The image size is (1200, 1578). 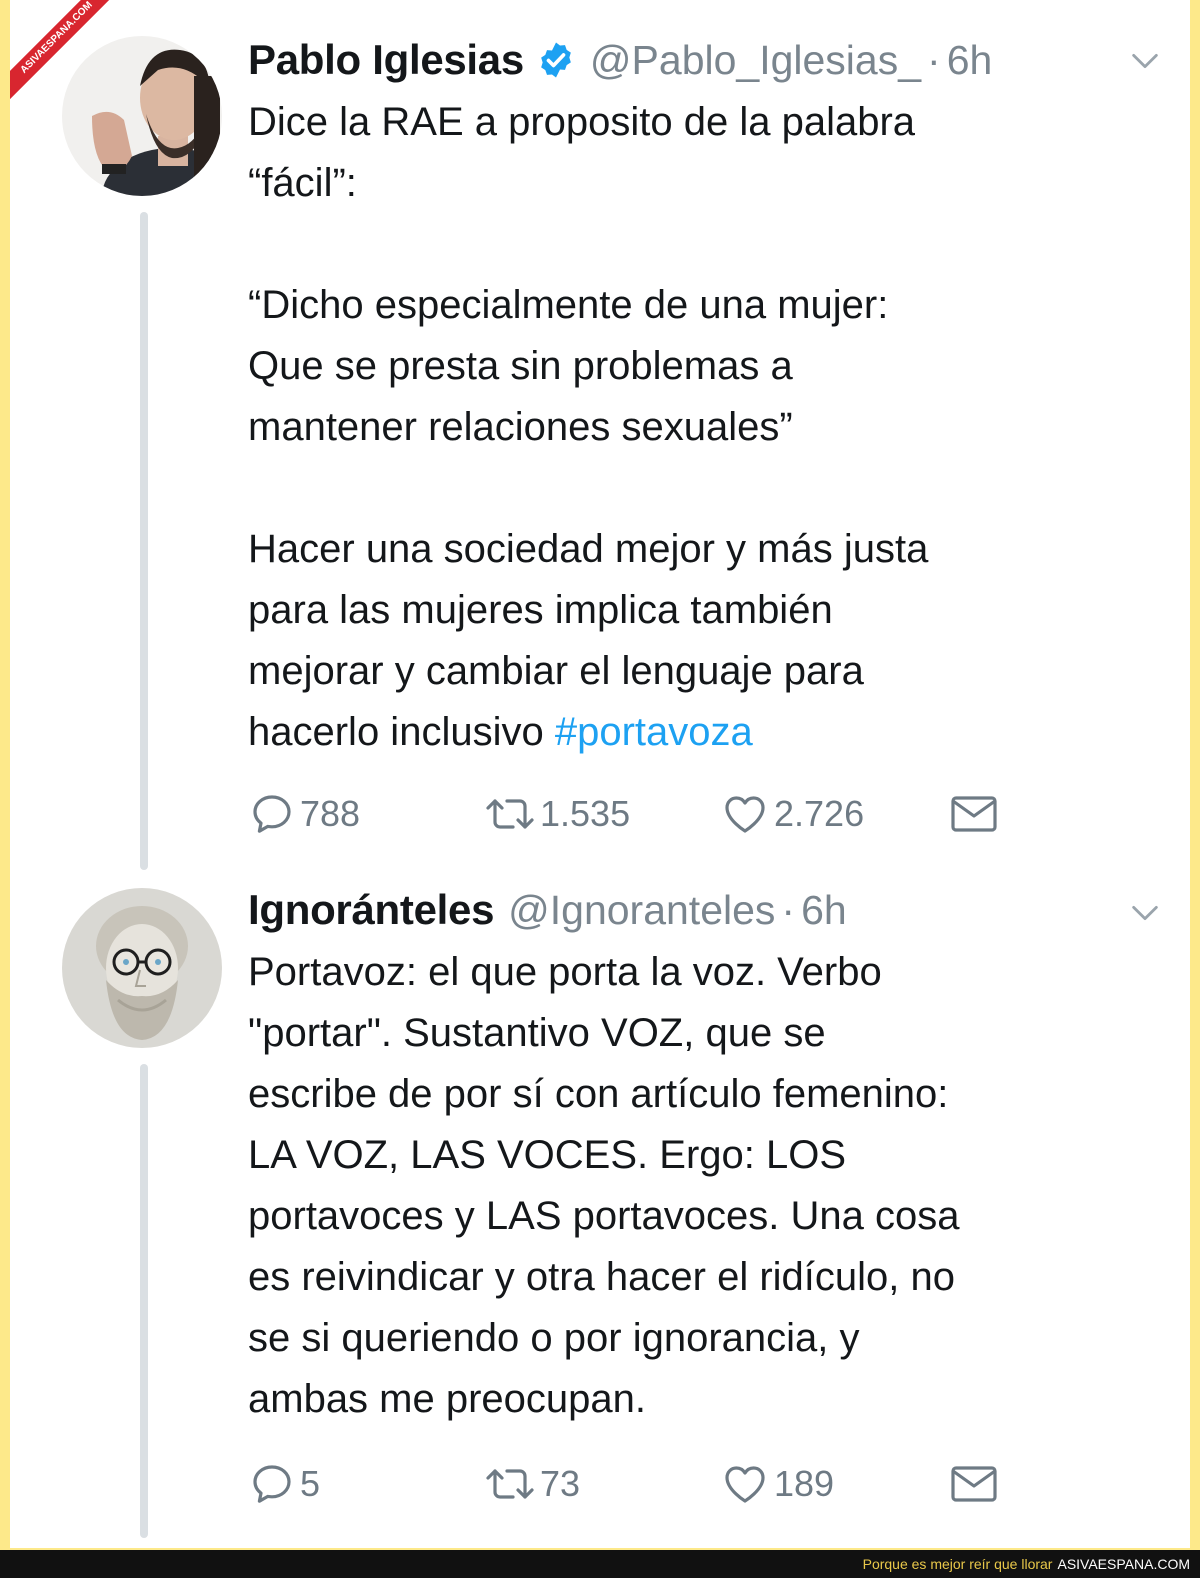 I want to click on author-handle: @Pablo_Iglesias_, so click(x=755, y=60).